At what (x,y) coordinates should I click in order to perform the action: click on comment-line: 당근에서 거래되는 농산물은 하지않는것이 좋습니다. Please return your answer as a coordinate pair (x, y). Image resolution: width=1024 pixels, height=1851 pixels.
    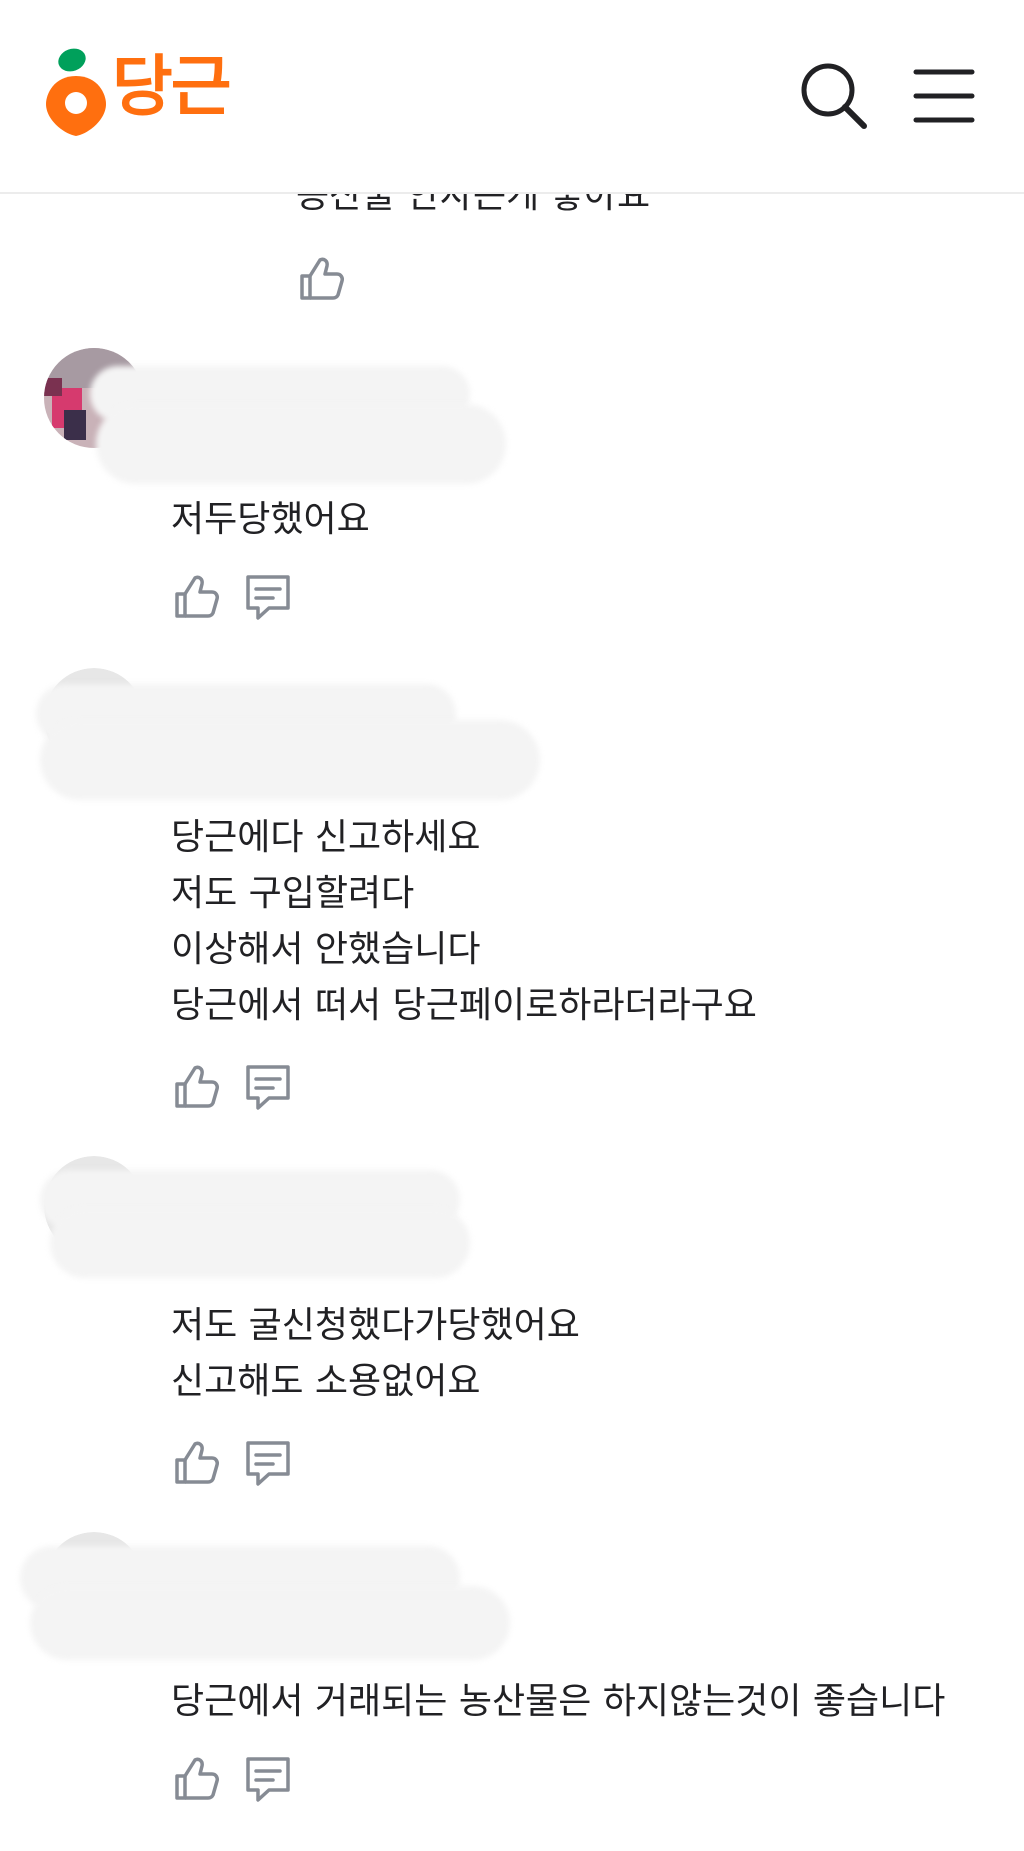
    Looking at the image, I should click on (558, 1701).